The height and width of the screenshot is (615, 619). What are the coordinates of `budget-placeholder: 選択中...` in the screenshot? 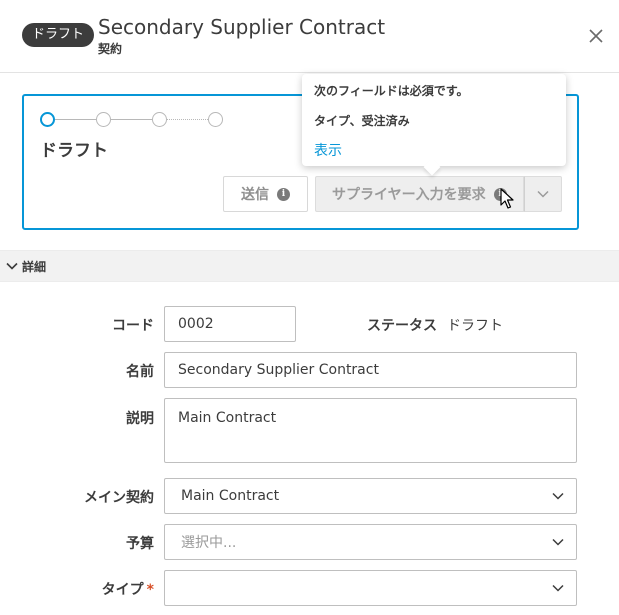 It's located at (209, 543).